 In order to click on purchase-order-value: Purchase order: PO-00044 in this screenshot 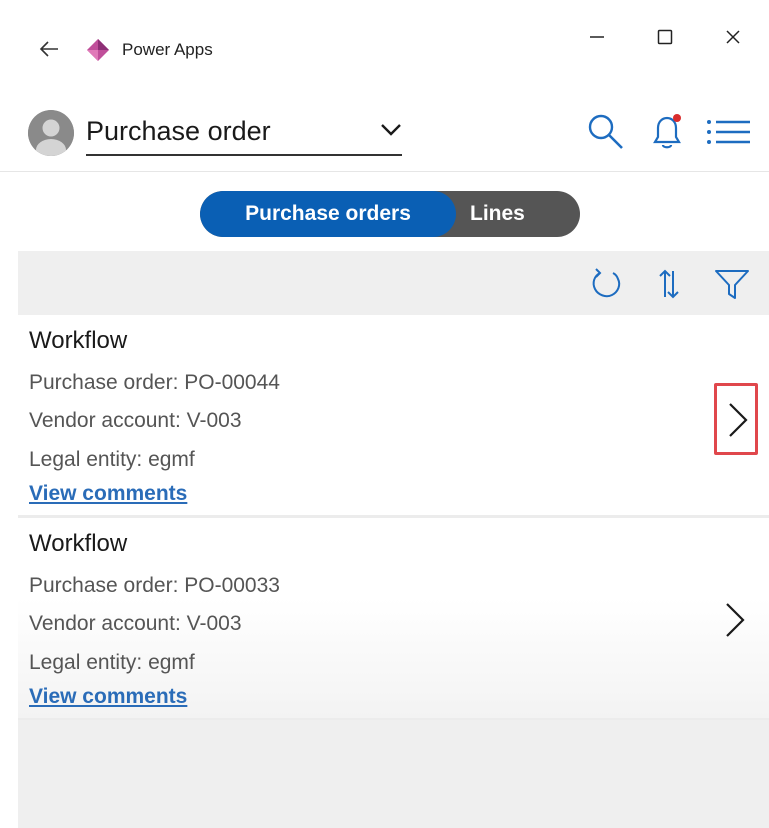, I will do `click(154, 382)`.